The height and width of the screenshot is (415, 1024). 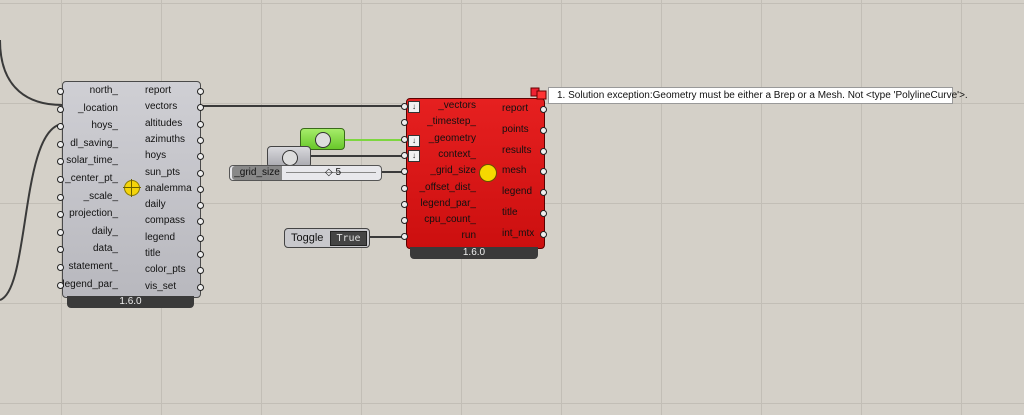 What do you see at coordinates (538, 93) in the screenshot?
I see `error-balloon-icon` at bounding box center [538, 93].